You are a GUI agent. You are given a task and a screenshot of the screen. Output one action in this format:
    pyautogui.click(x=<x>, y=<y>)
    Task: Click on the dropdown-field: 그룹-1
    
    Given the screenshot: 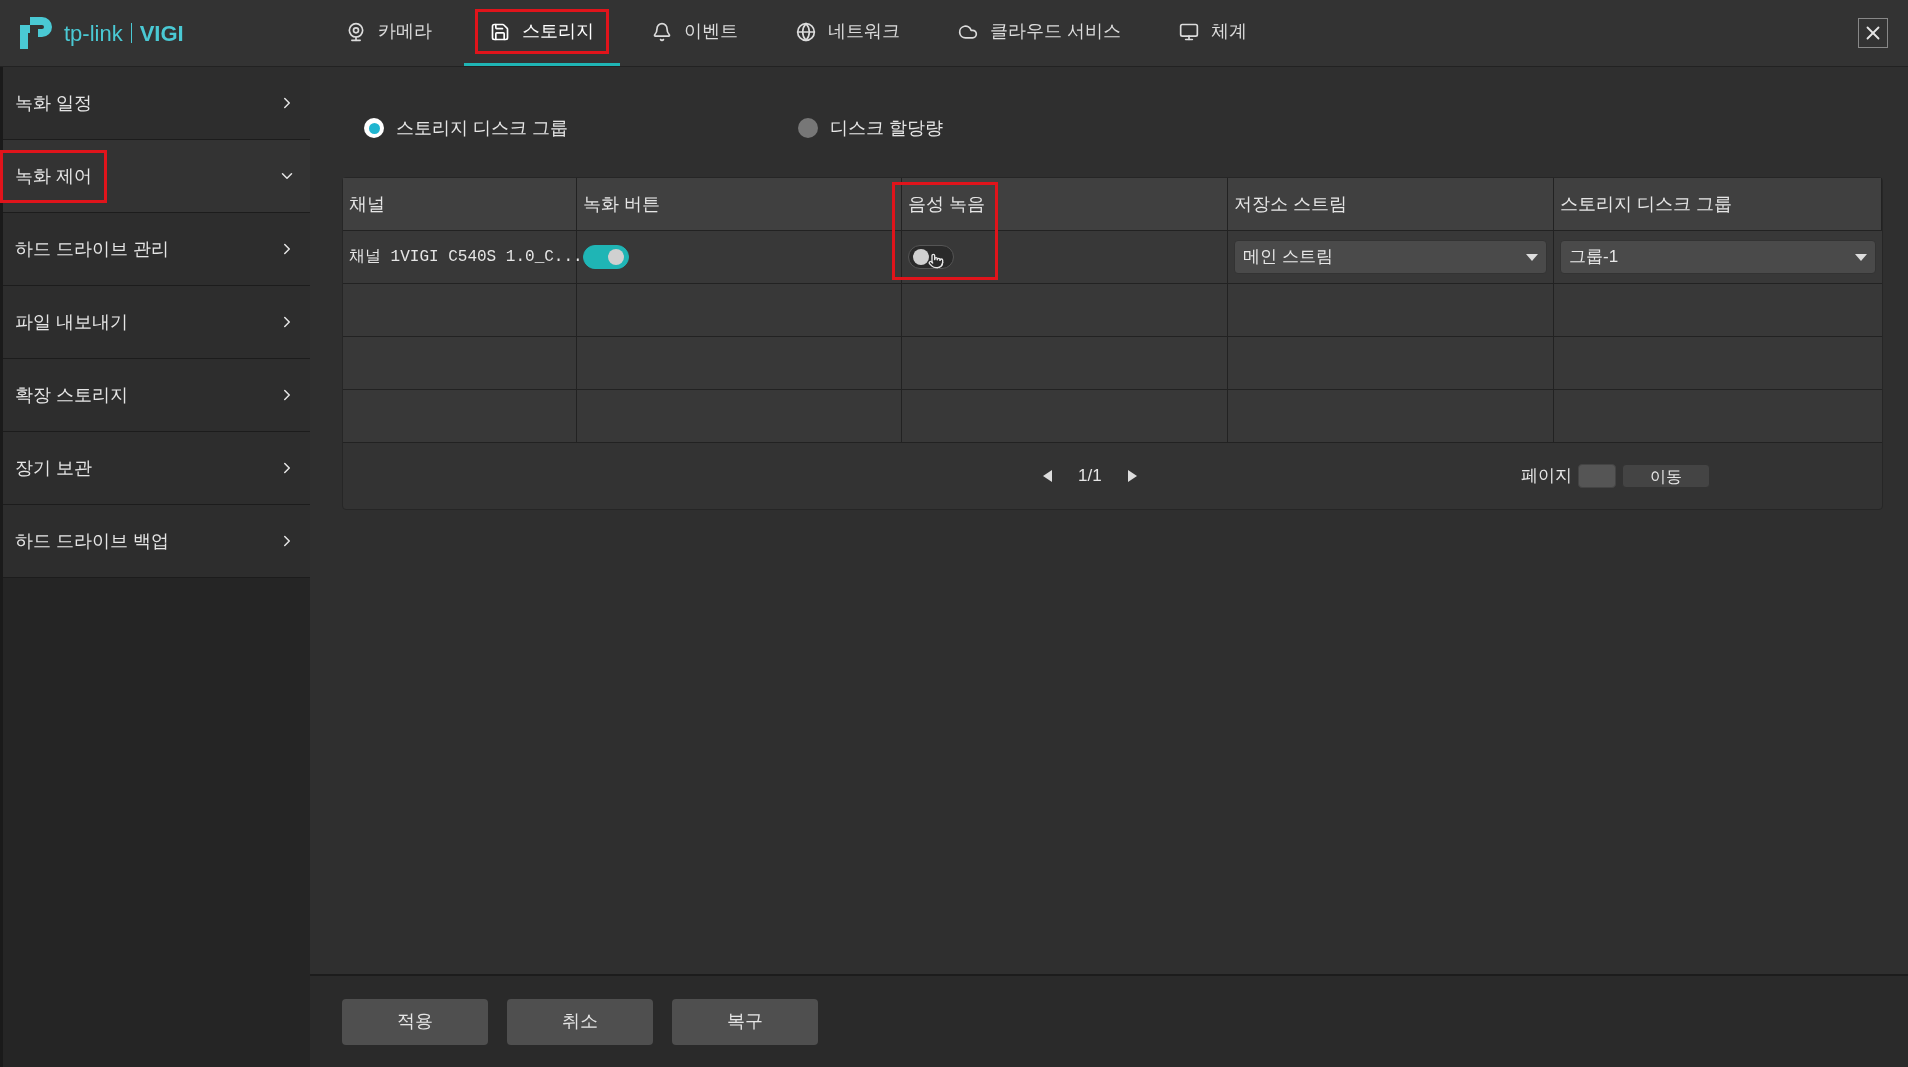 What is the action you would take?
    pyautogui.click(x=1718, y=257)
    